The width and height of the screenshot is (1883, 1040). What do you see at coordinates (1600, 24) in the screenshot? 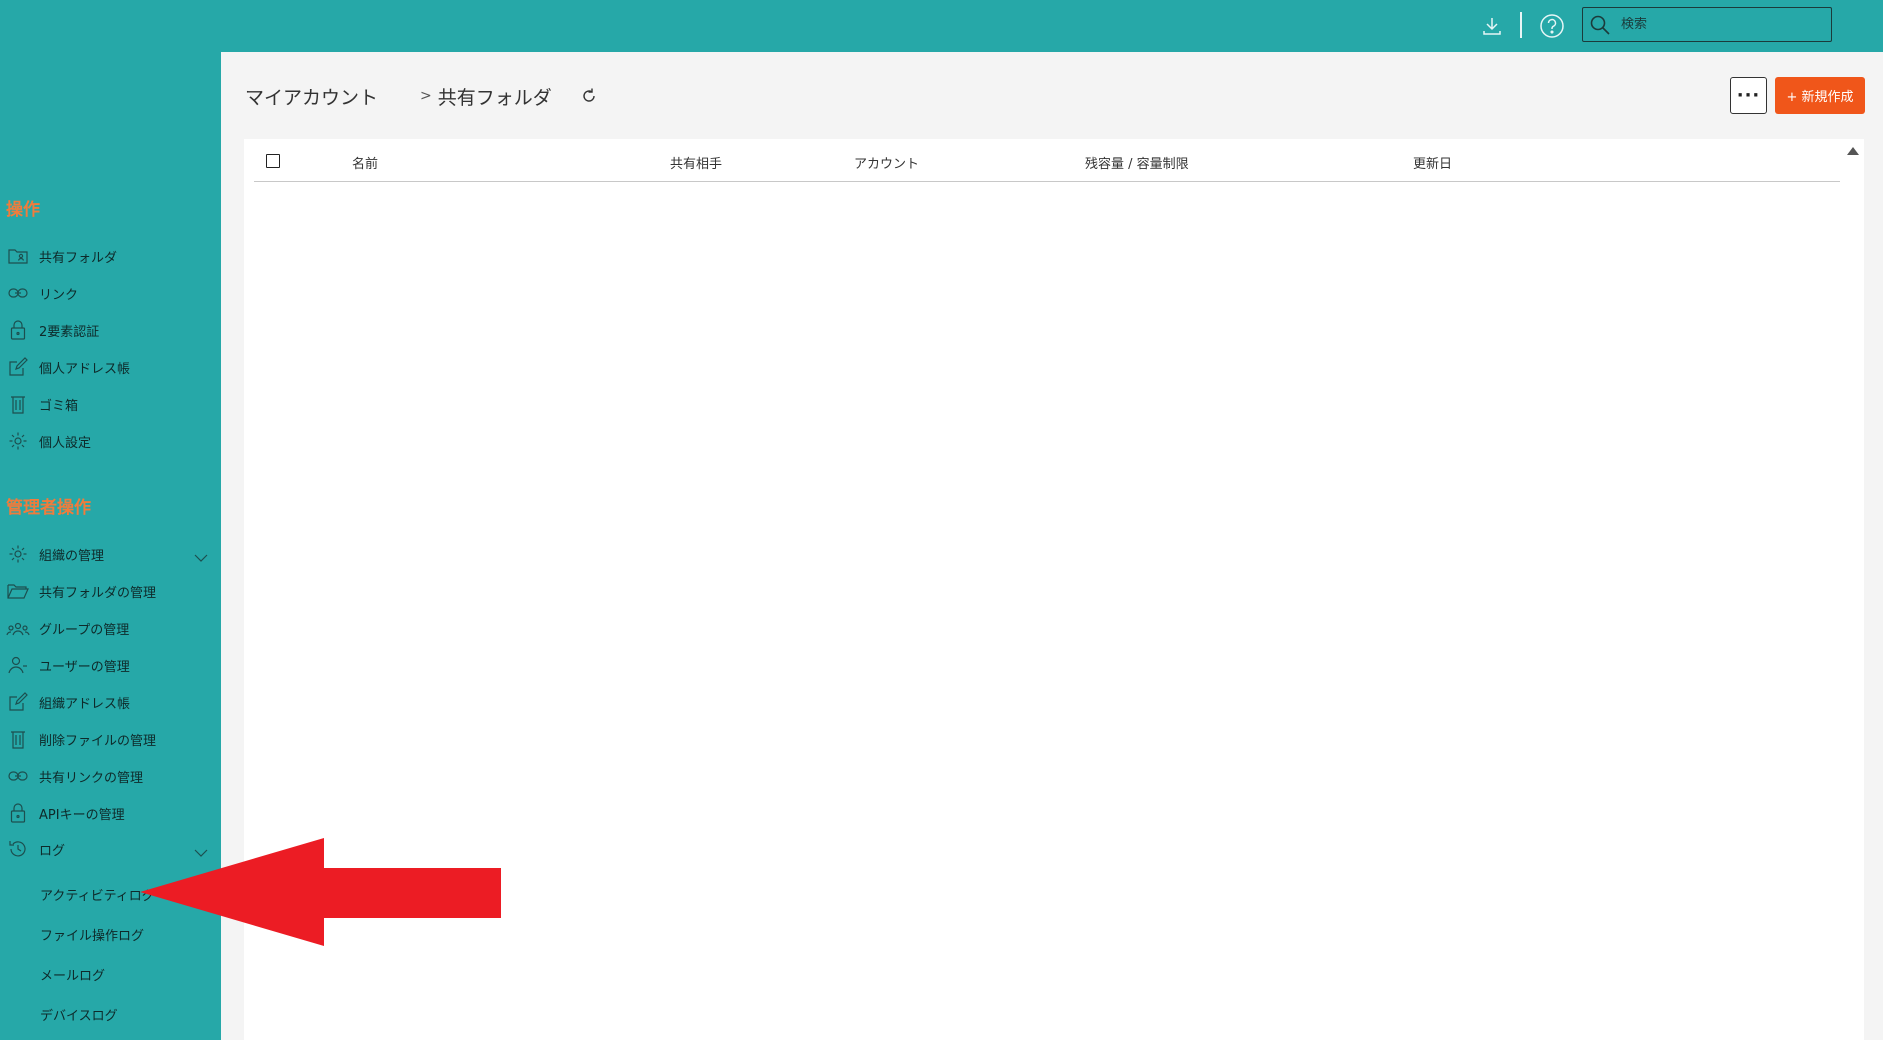
I see `search-icon` at bounding box center [1600, 24].